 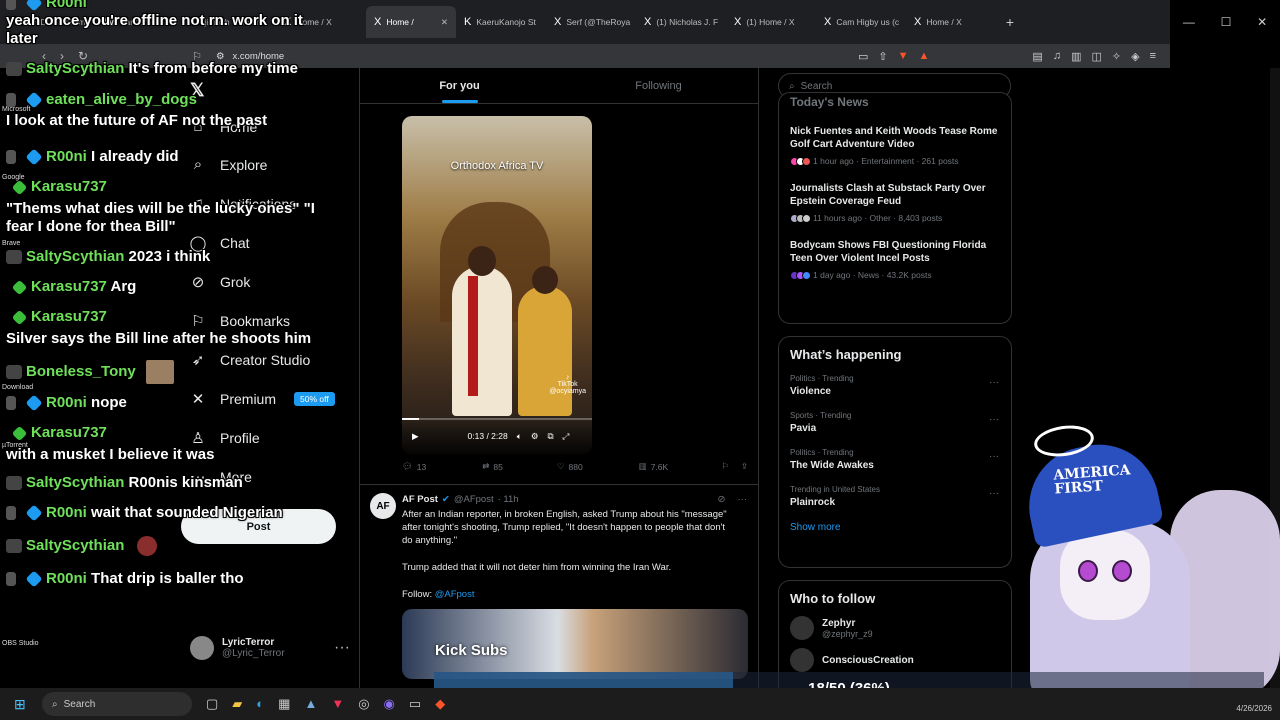 What do you see at coordinates (1226, 22) in the screenshot?
I see `maximize-icon: ☐` at bounding box center [1226, 22].